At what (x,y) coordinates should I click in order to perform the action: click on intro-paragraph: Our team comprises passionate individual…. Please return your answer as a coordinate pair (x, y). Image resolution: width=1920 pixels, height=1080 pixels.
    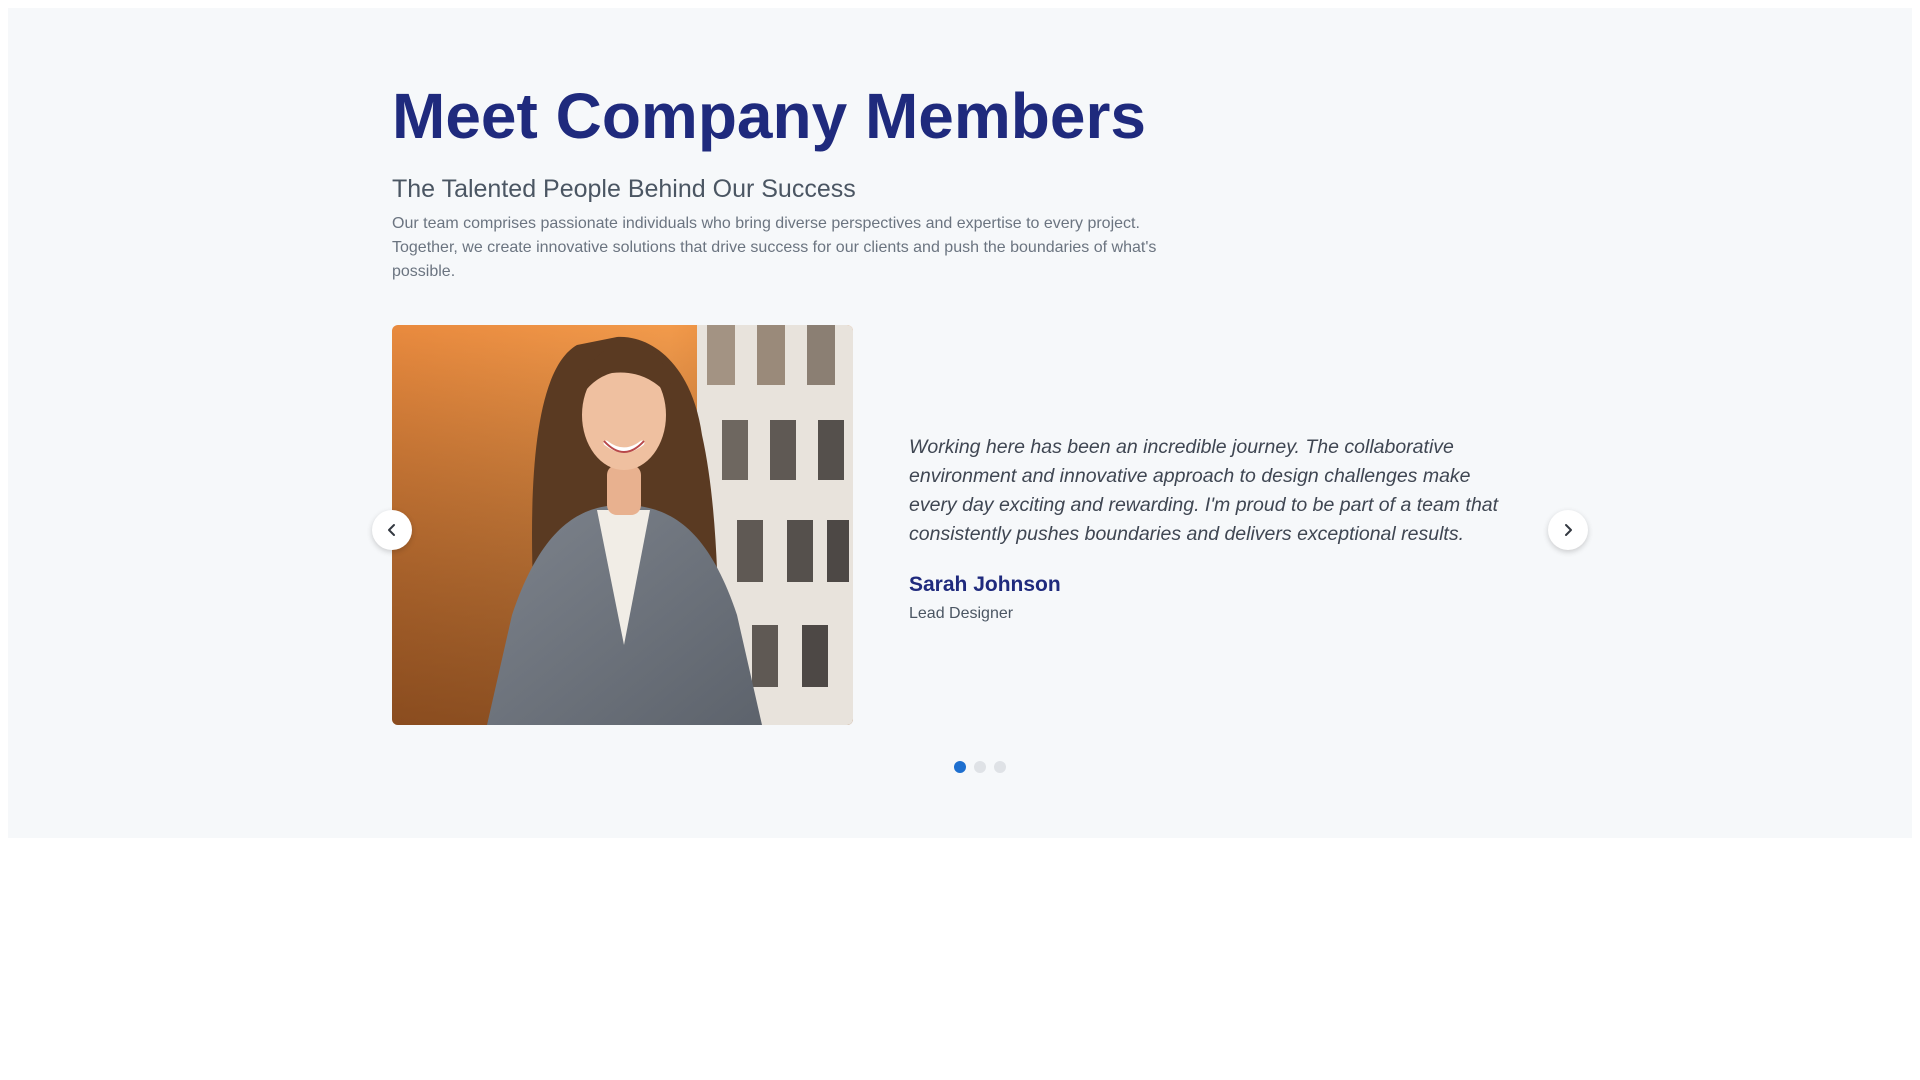
    Looking at the image, I should click on (774, 247).